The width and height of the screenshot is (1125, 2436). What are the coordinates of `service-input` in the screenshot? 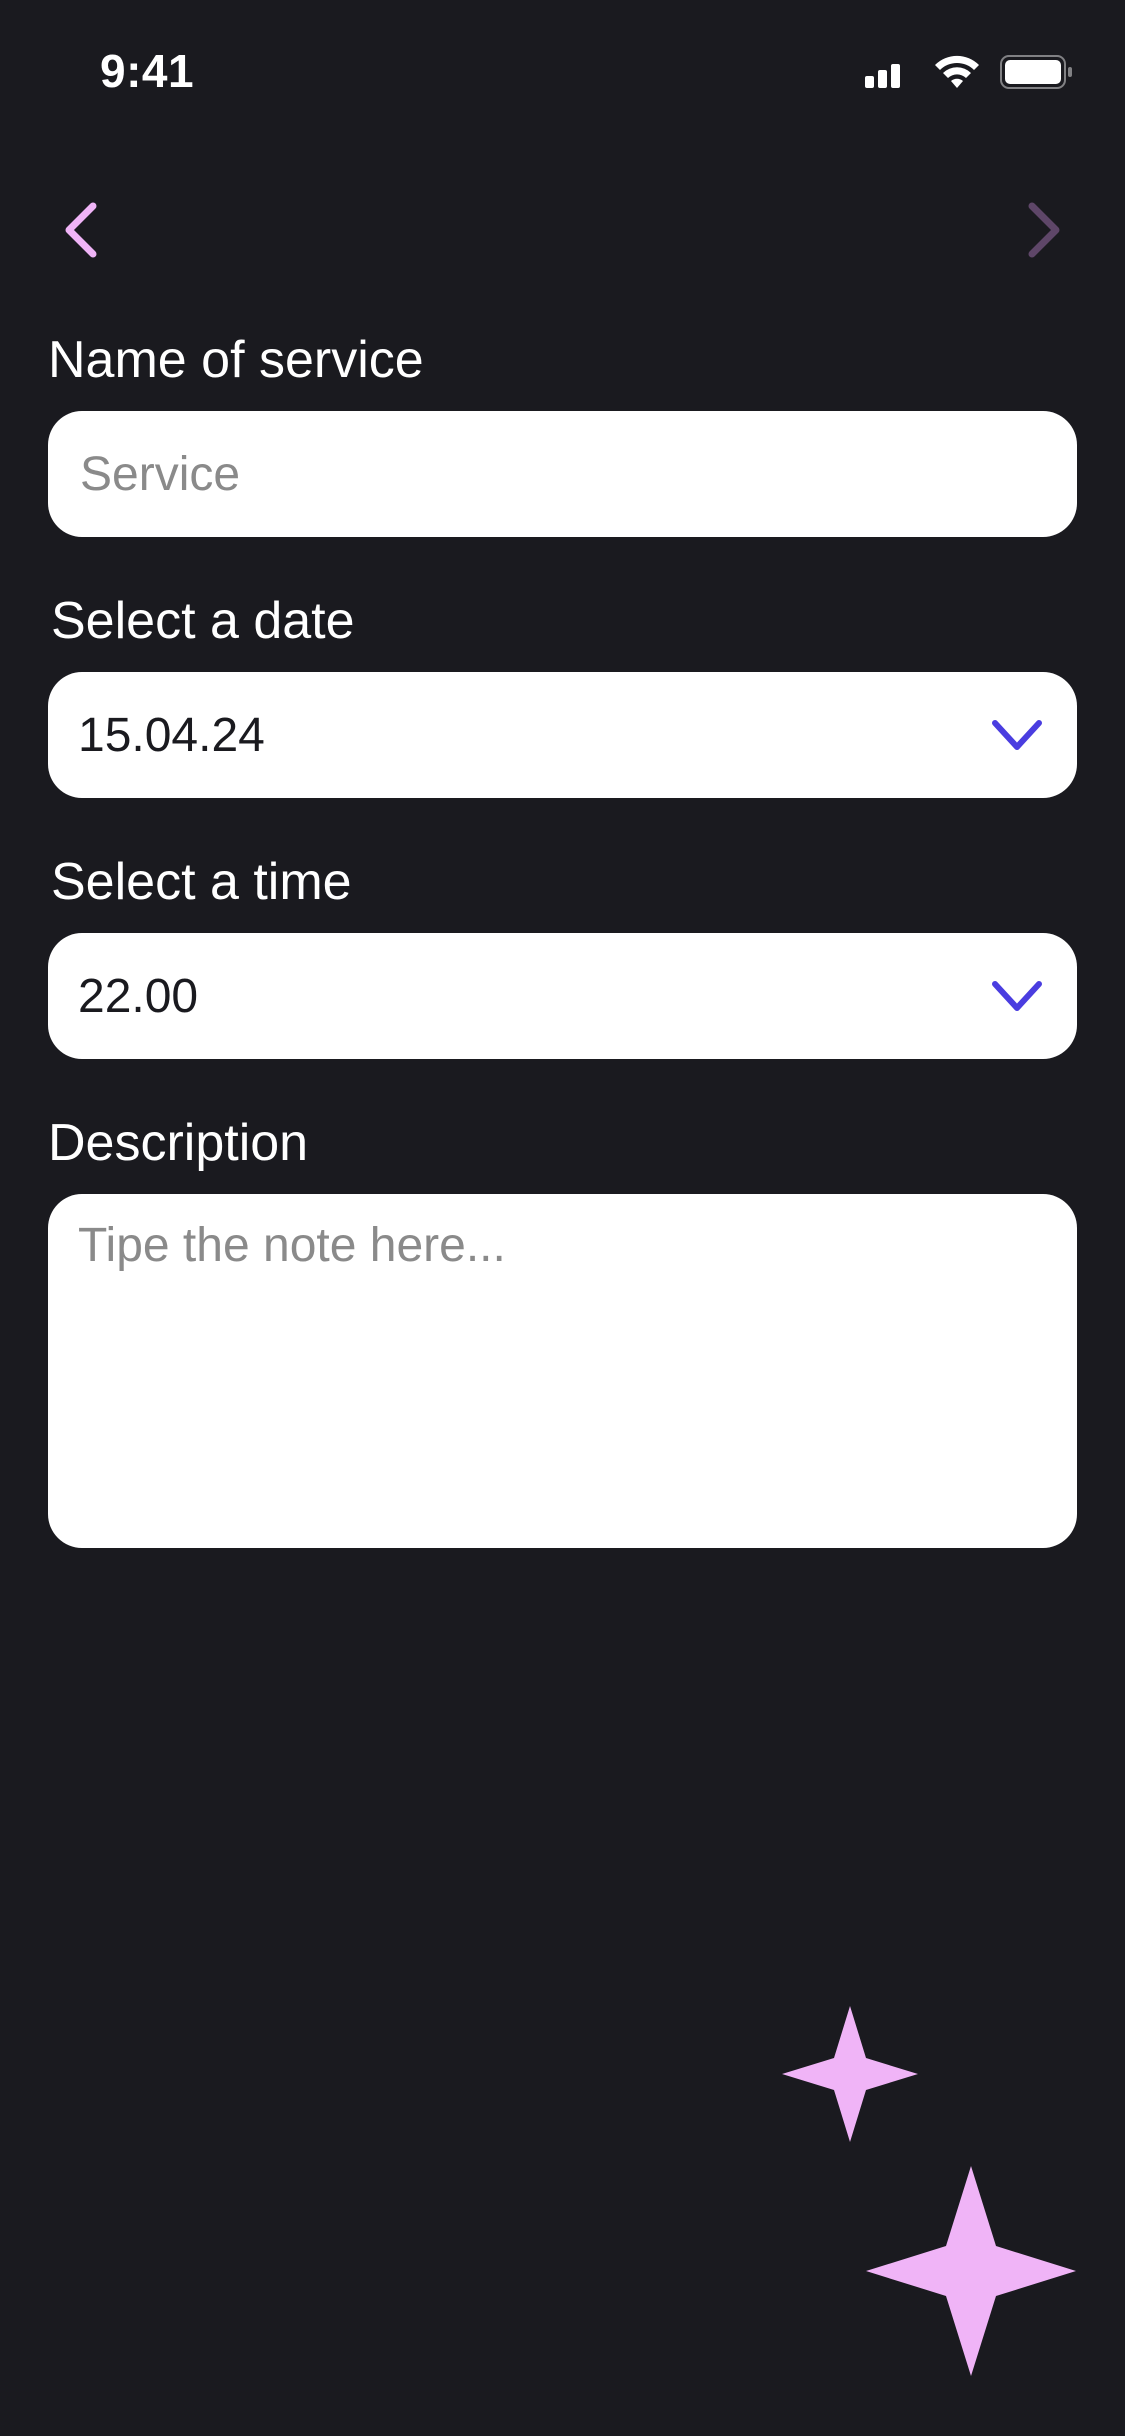 It's located at (562, 474).